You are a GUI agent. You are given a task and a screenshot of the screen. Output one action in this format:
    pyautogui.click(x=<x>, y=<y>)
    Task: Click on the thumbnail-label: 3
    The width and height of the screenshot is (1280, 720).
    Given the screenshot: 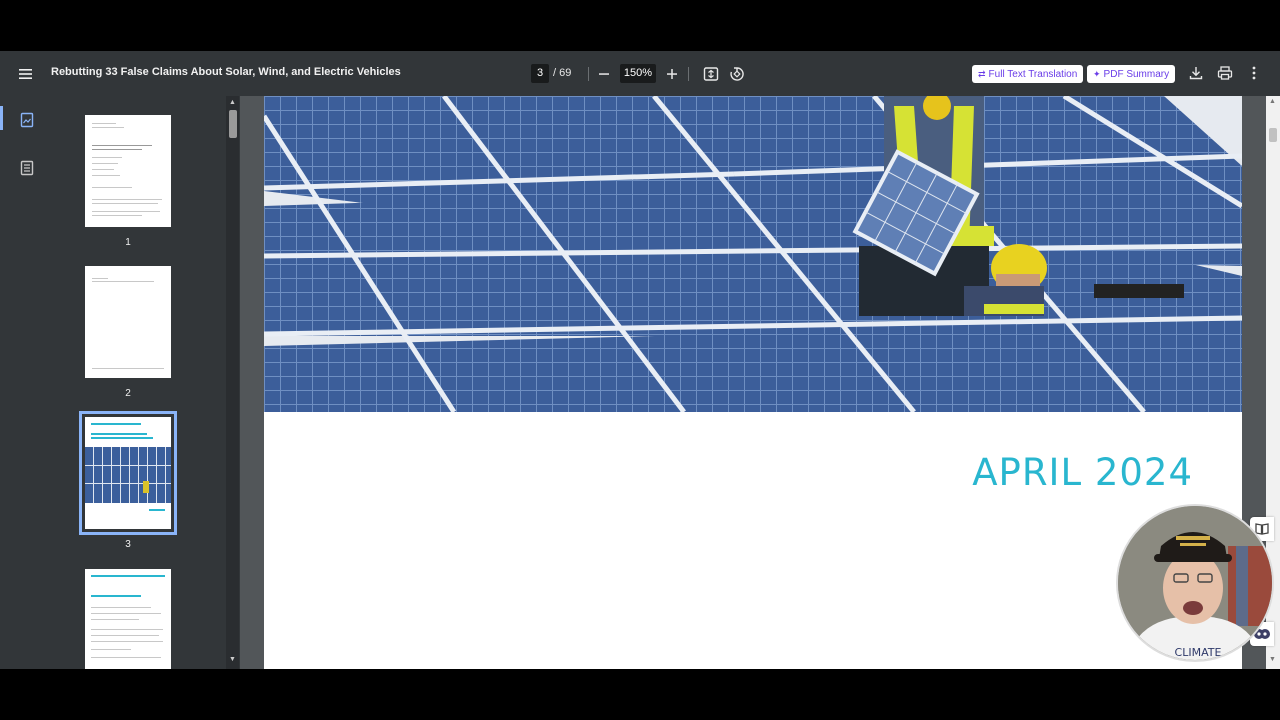 What is the action you would take?
    pyautogui.click(x=128, y=544)
    